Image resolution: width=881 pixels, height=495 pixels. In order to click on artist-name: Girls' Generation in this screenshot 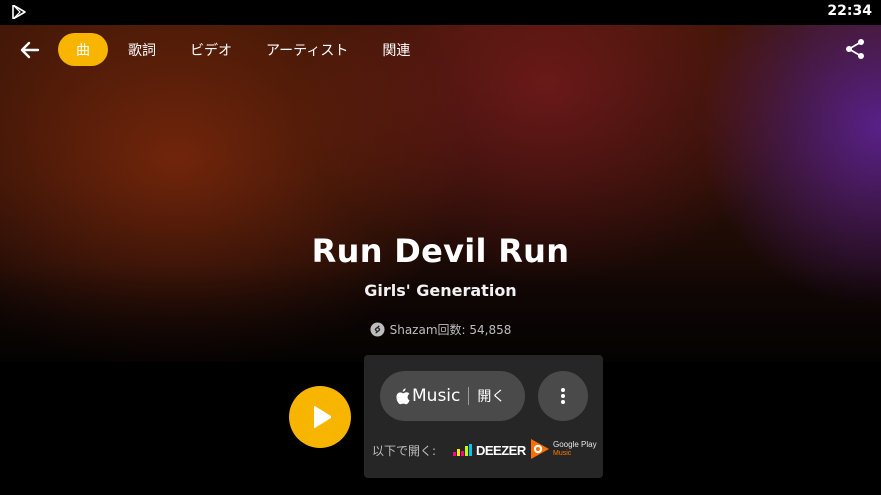, I will do `click(440, 290)`.